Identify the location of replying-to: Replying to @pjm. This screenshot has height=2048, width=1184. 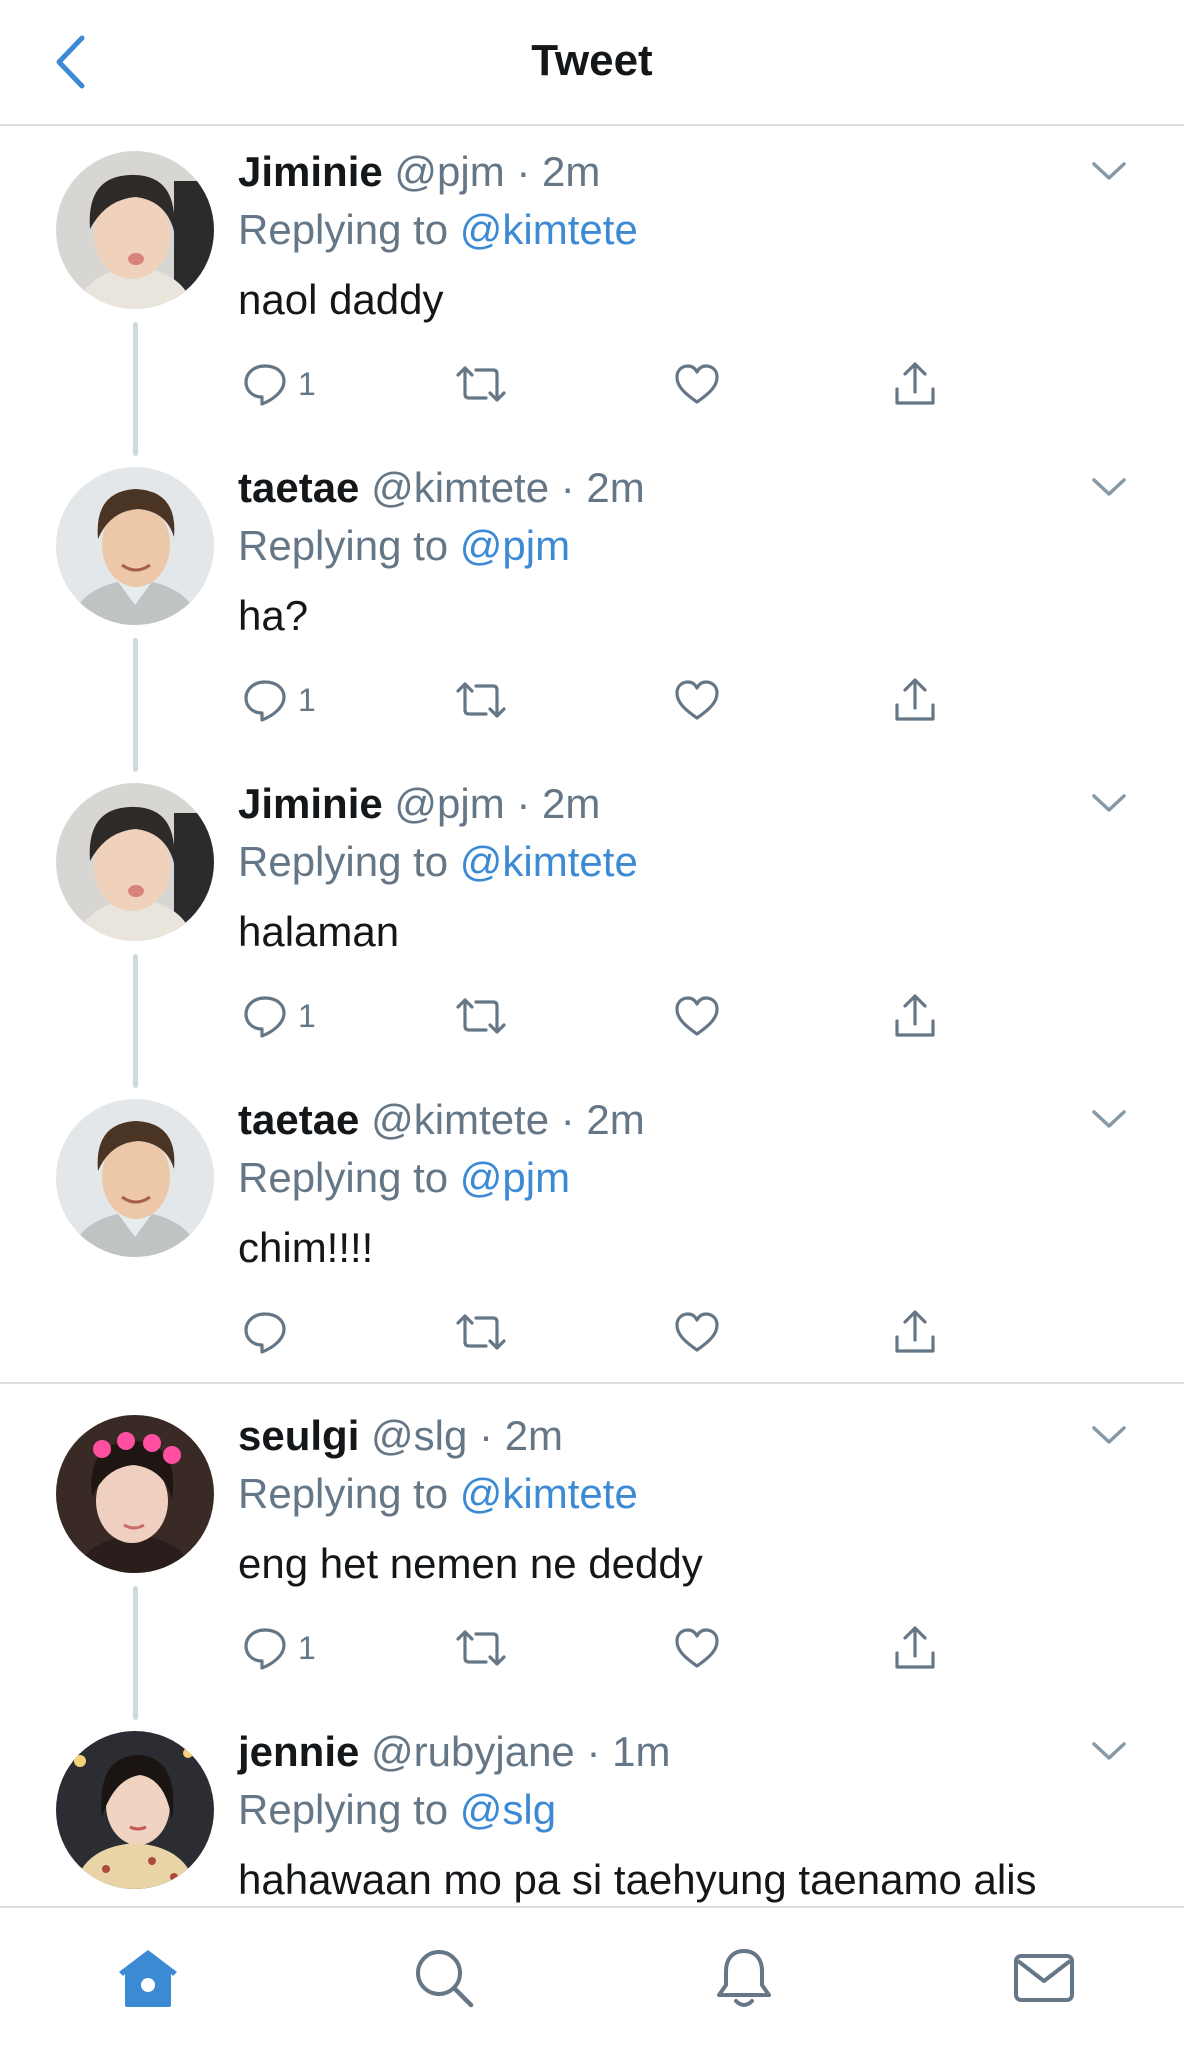
(404, 1178).